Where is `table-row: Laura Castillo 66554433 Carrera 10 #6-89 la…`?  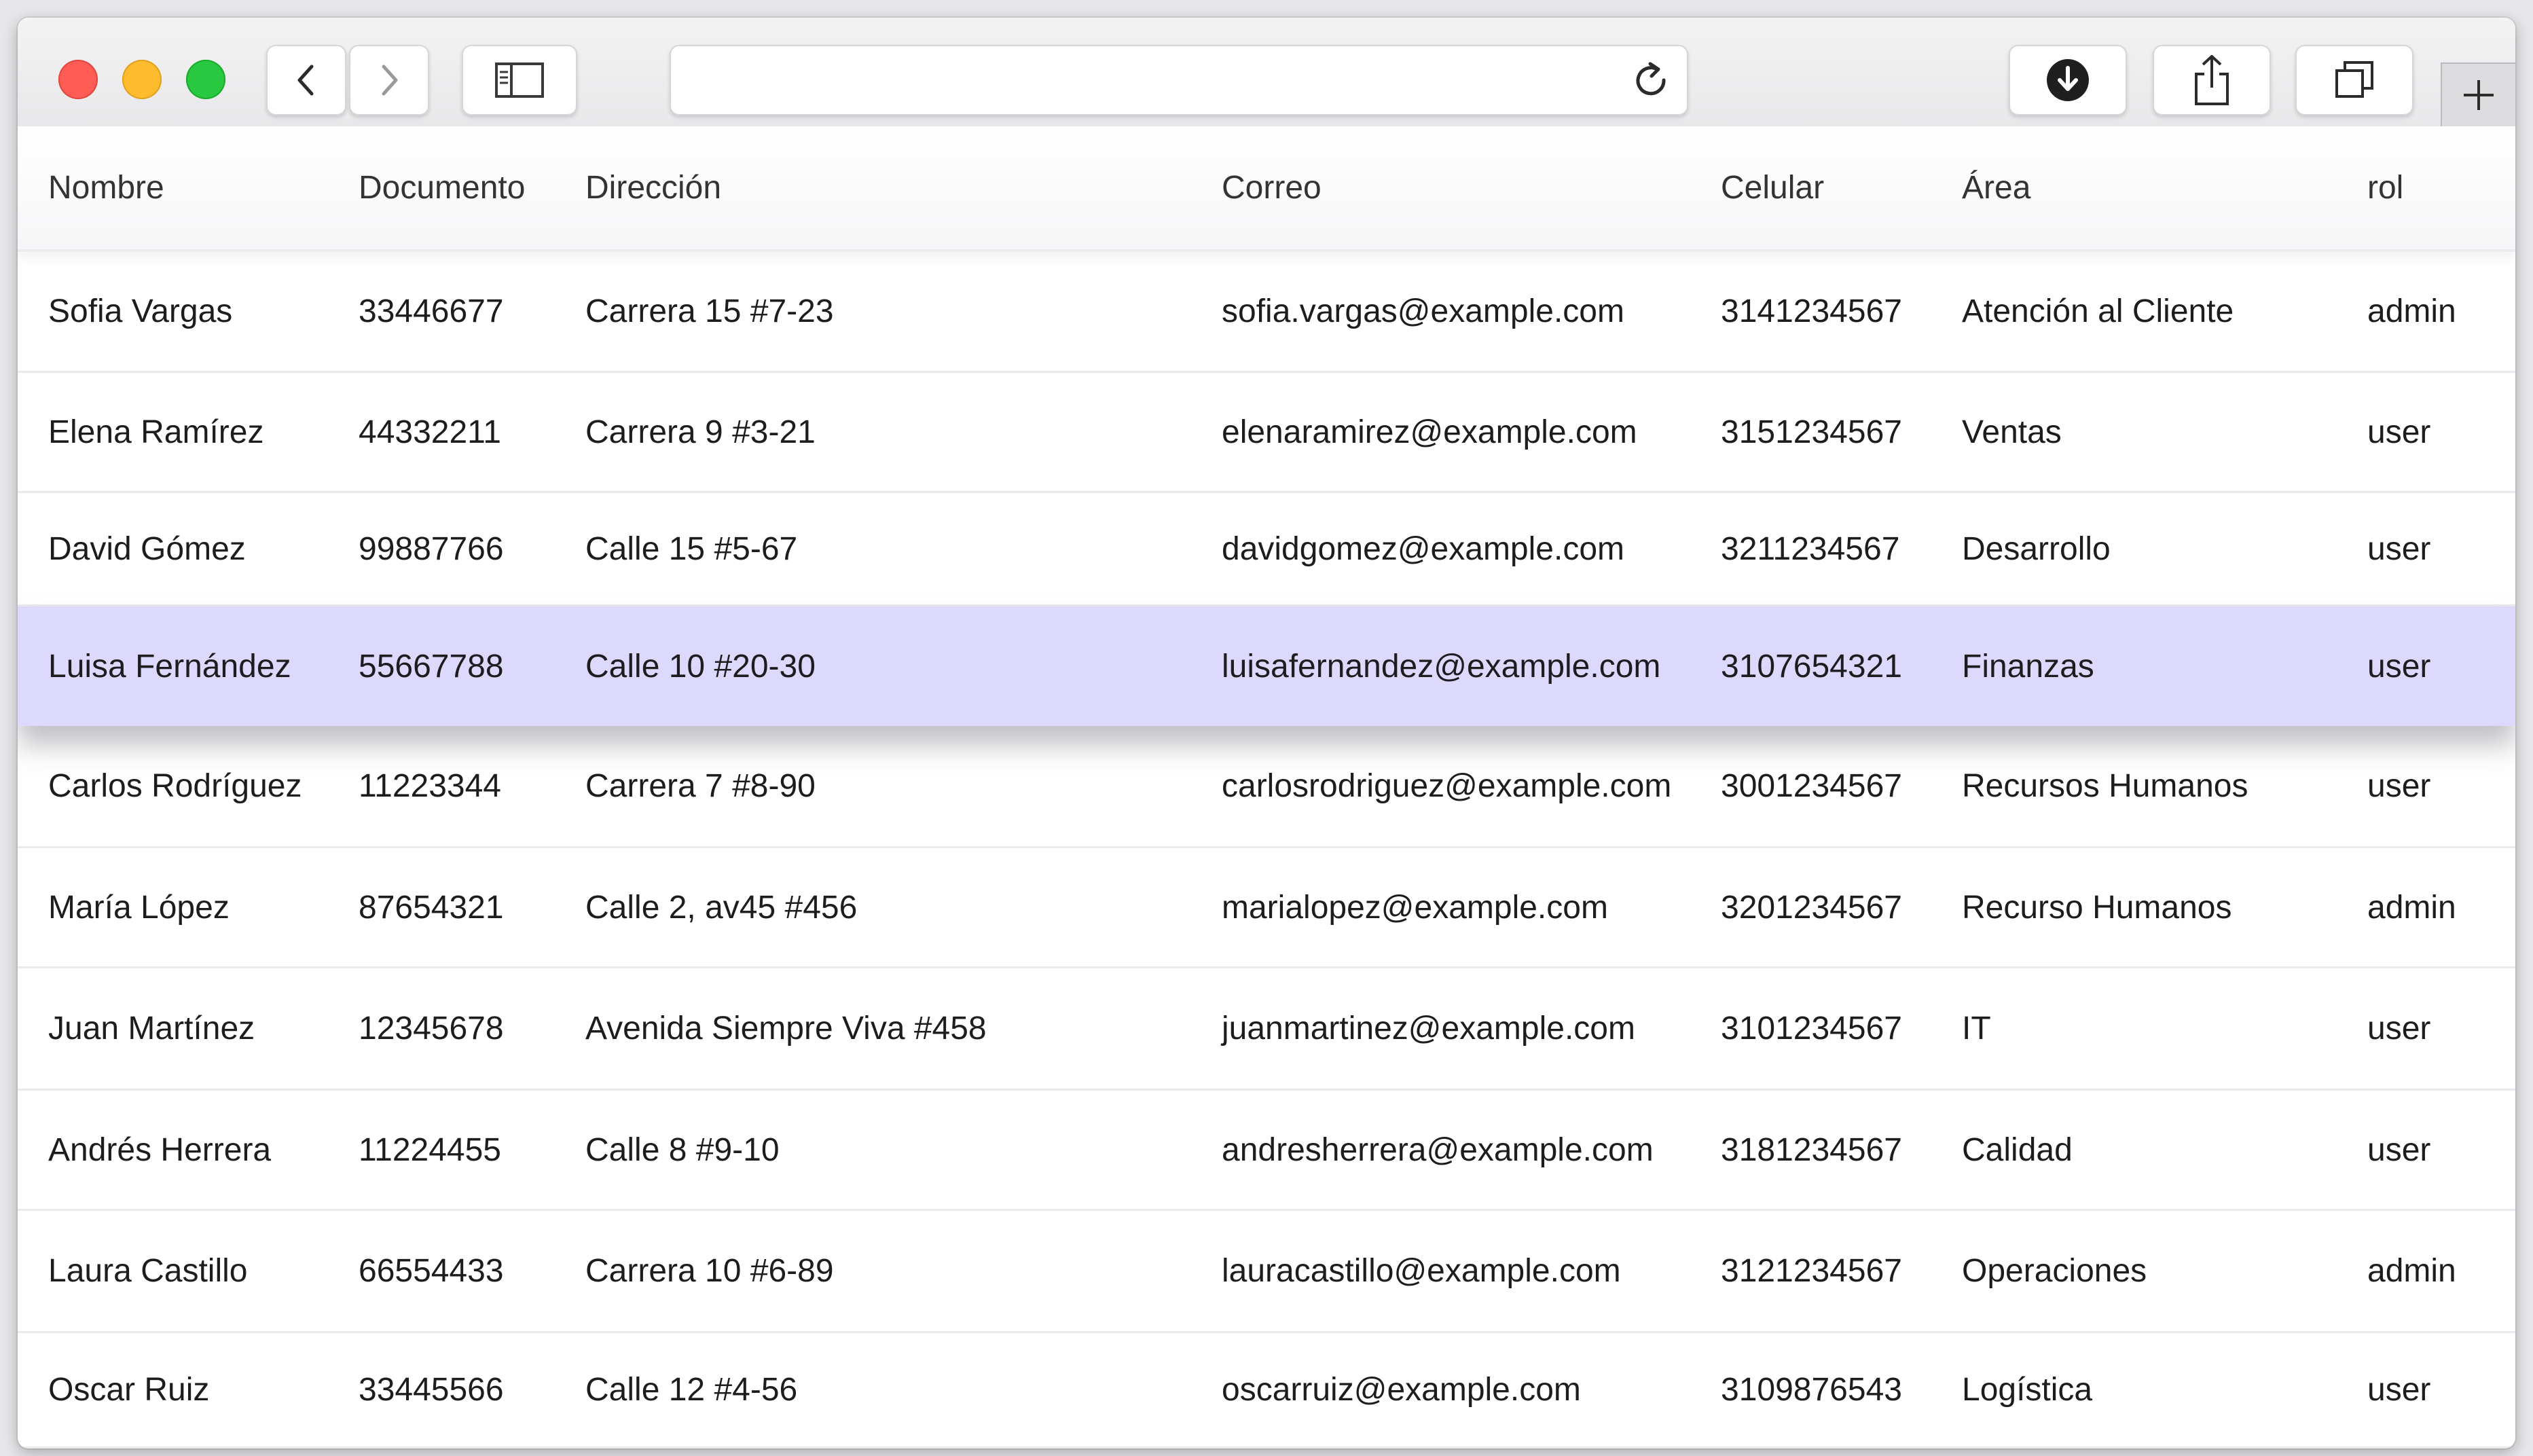
table-row: Laura Castillo 66554433 Carrera 10 #6-89 la… is located at coordinates (1266, 1272).